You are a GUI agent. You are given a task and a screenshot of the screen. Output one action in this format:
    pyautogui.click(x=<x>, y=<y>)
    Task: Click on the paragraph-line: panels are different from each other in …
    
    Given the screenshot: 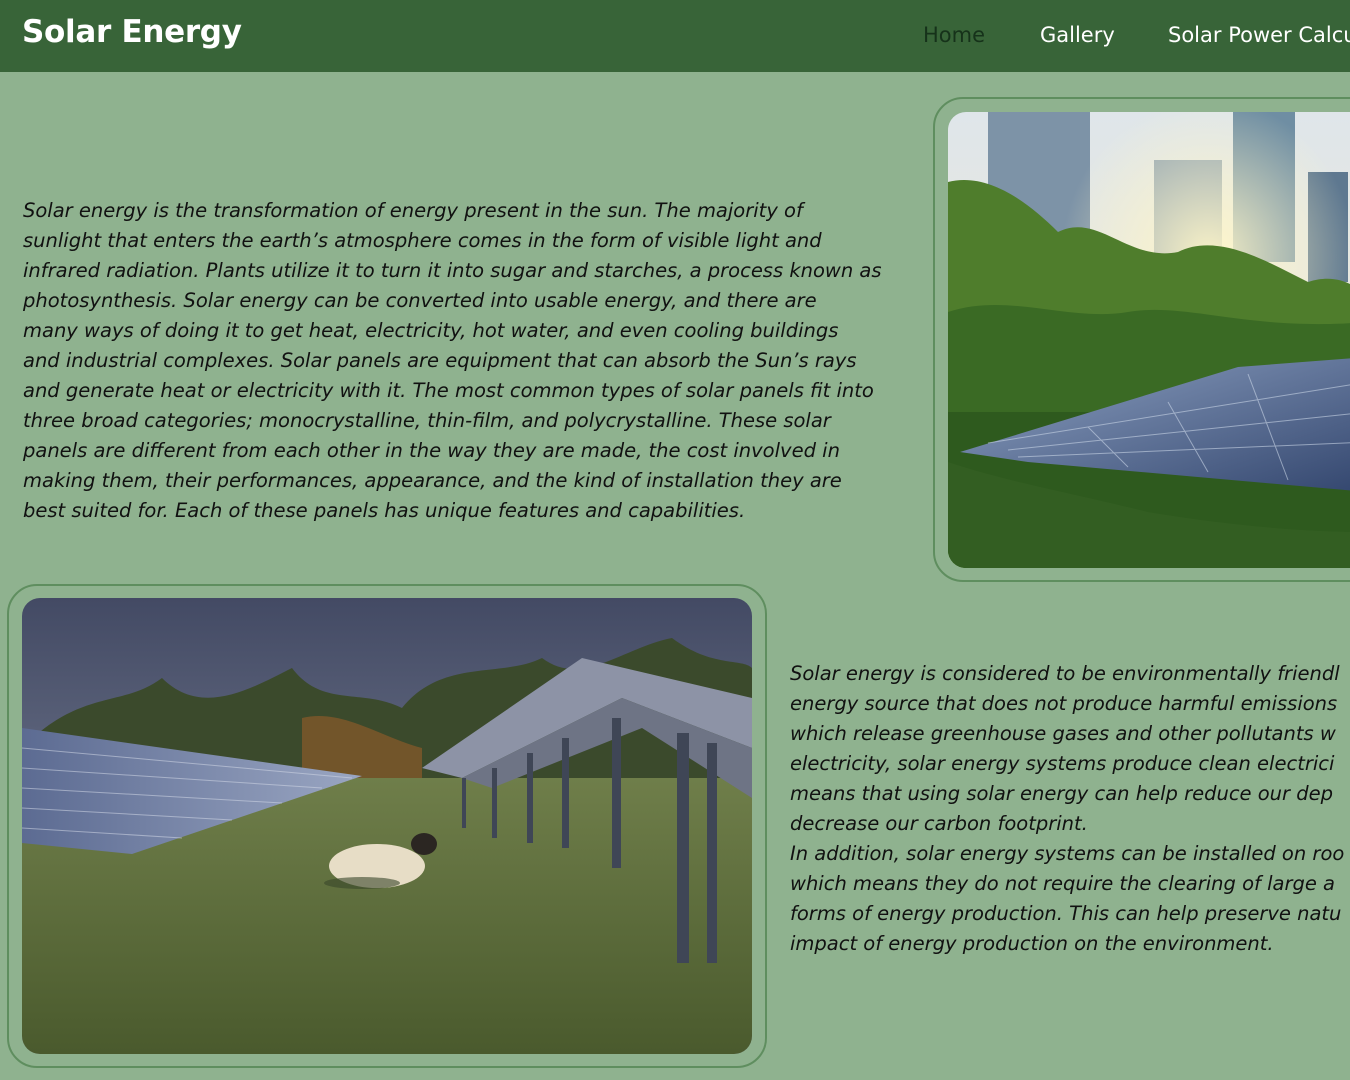 What is the action you would take?
    pyautogui.click(x=431, y=450)
    